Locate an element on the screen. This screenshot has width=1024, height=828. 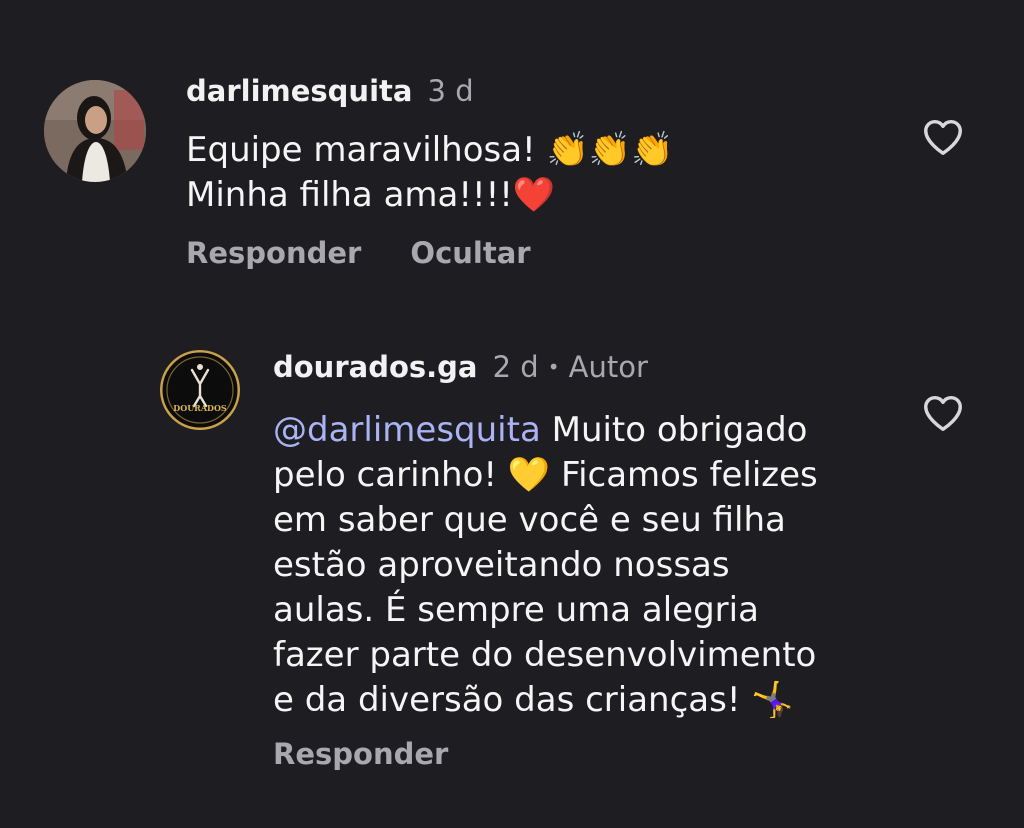
comment-line: em saber que você e seu filha is located at coordinates (529, 520).